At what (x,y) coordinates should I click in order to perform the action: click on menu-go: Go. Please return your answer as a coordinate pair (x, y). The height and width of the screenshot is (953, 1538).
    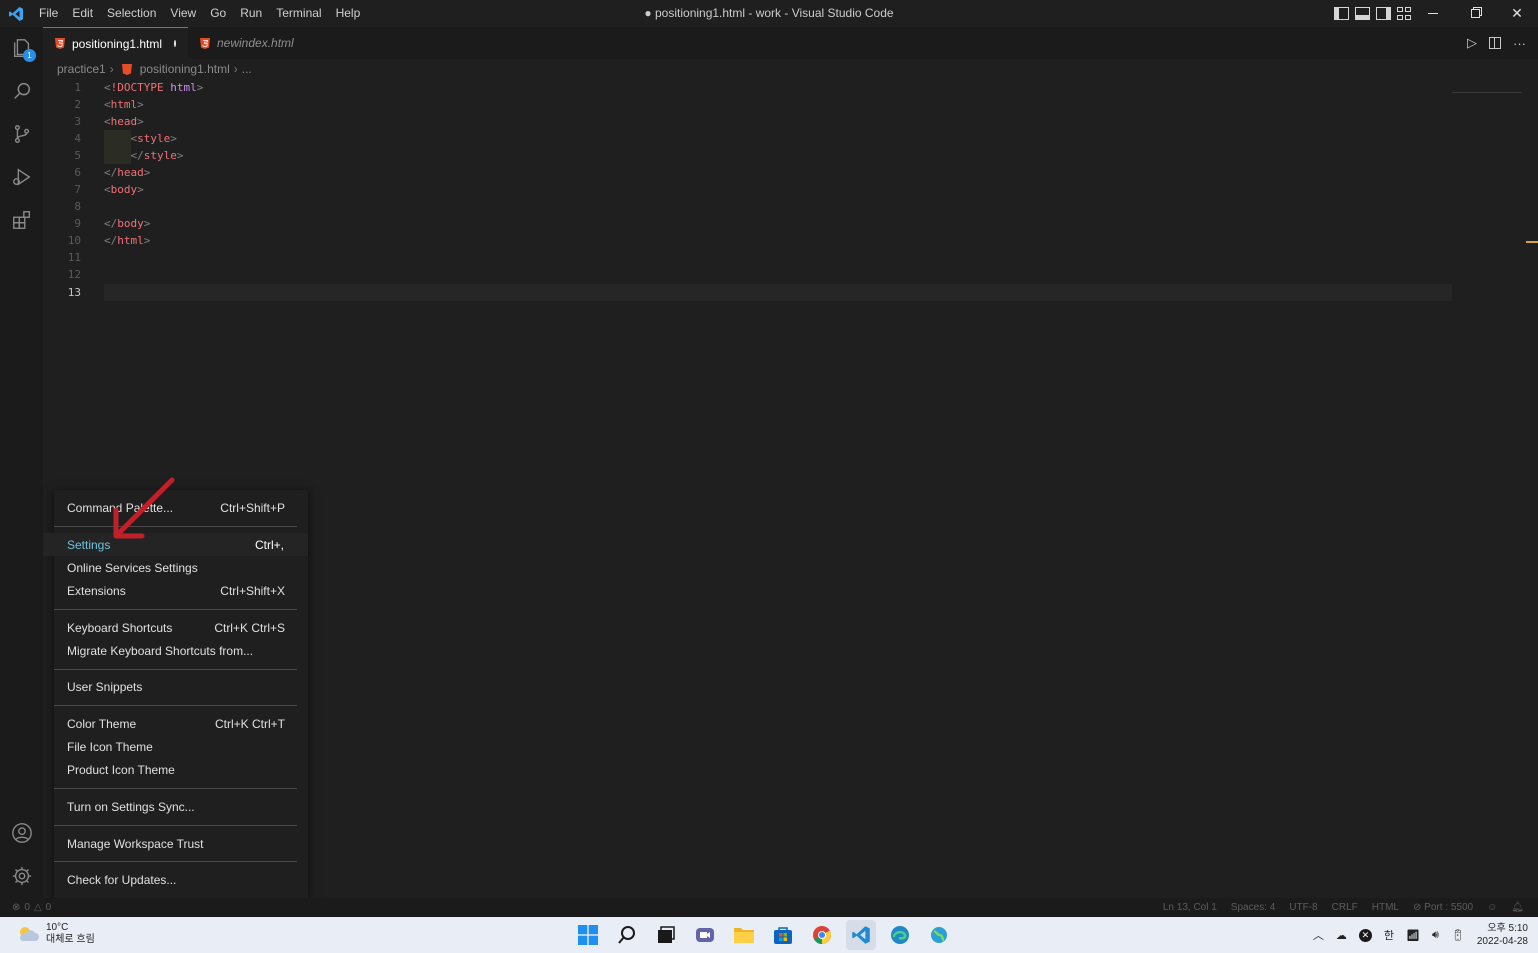
    Looking at the image, I should click on (218, 13).